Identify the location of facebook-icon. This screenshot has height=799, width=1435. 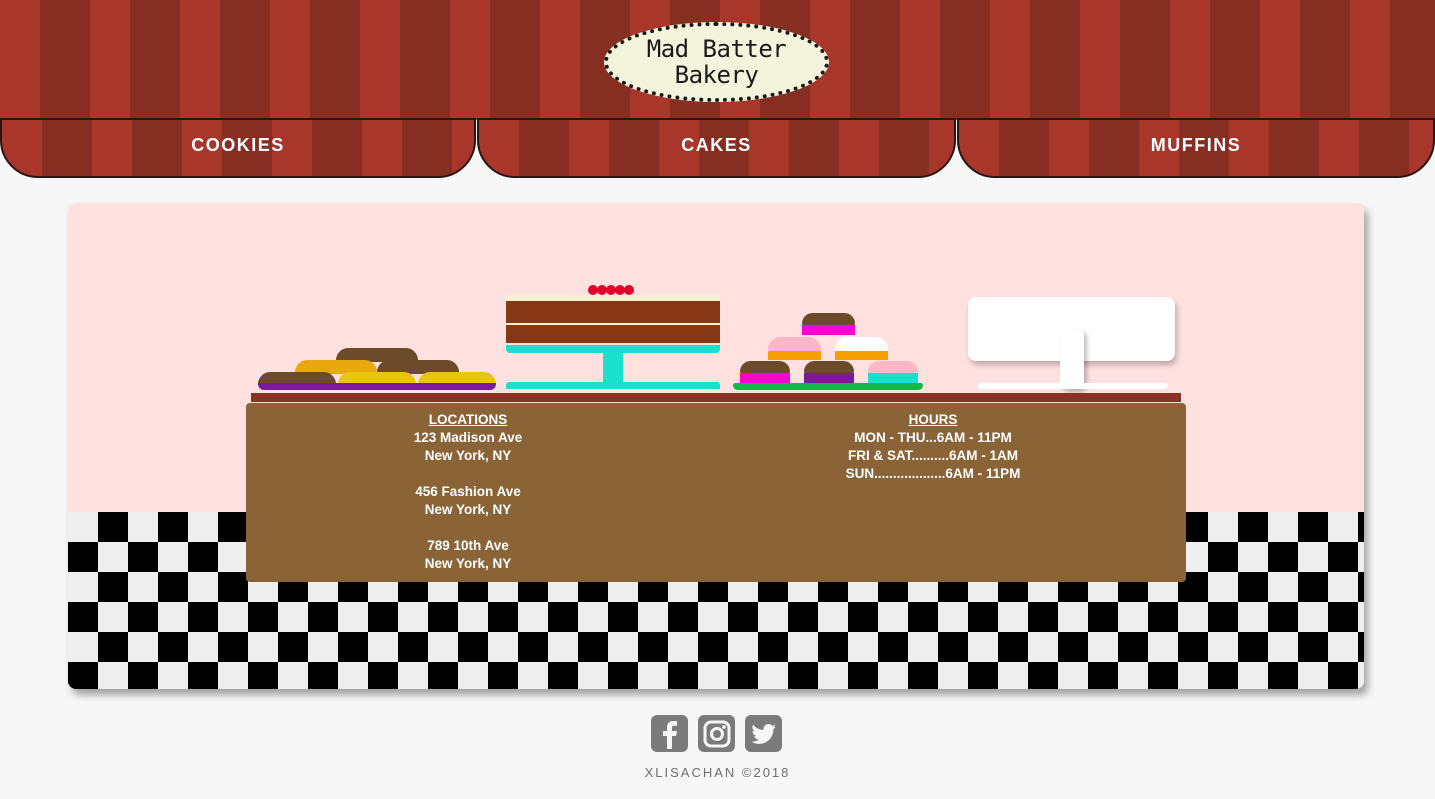
(669, 733).